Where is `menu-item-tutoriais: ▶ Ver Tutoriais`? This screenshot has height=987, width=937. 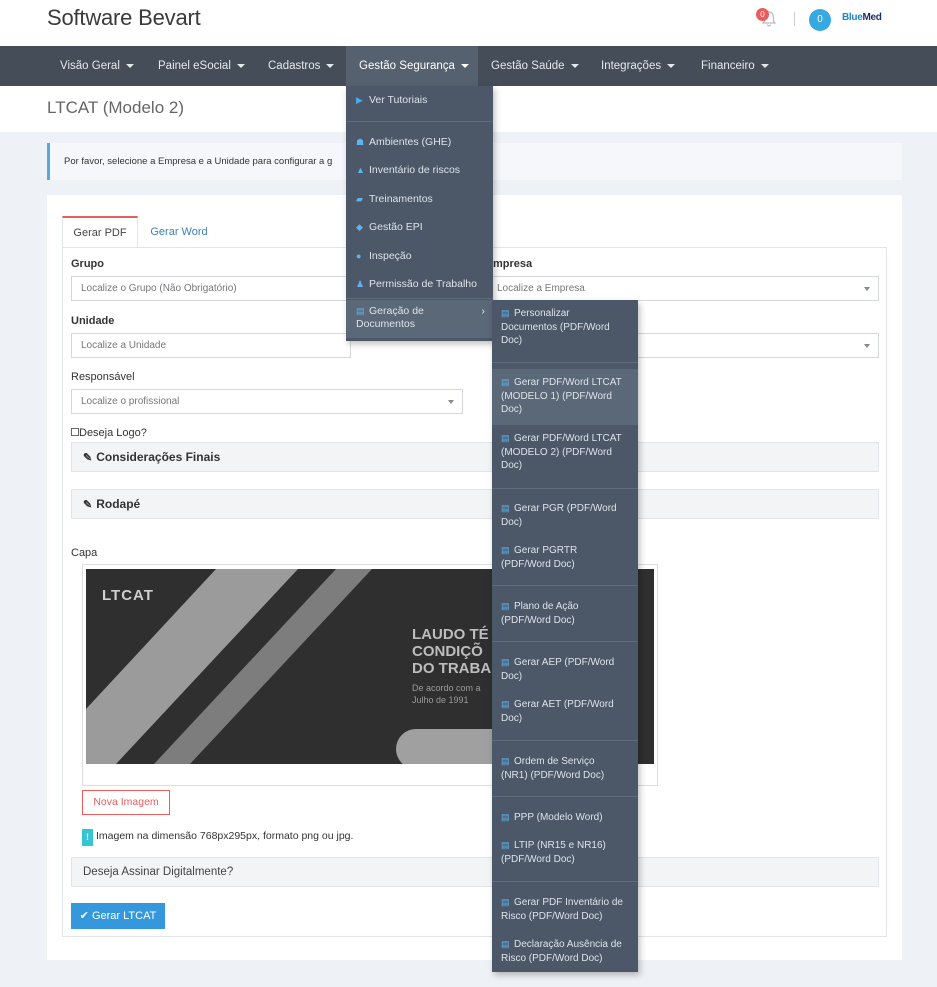 menu-item-tutoriais: ▶ Ver Tutoriais is located at coordinates (419, 100).